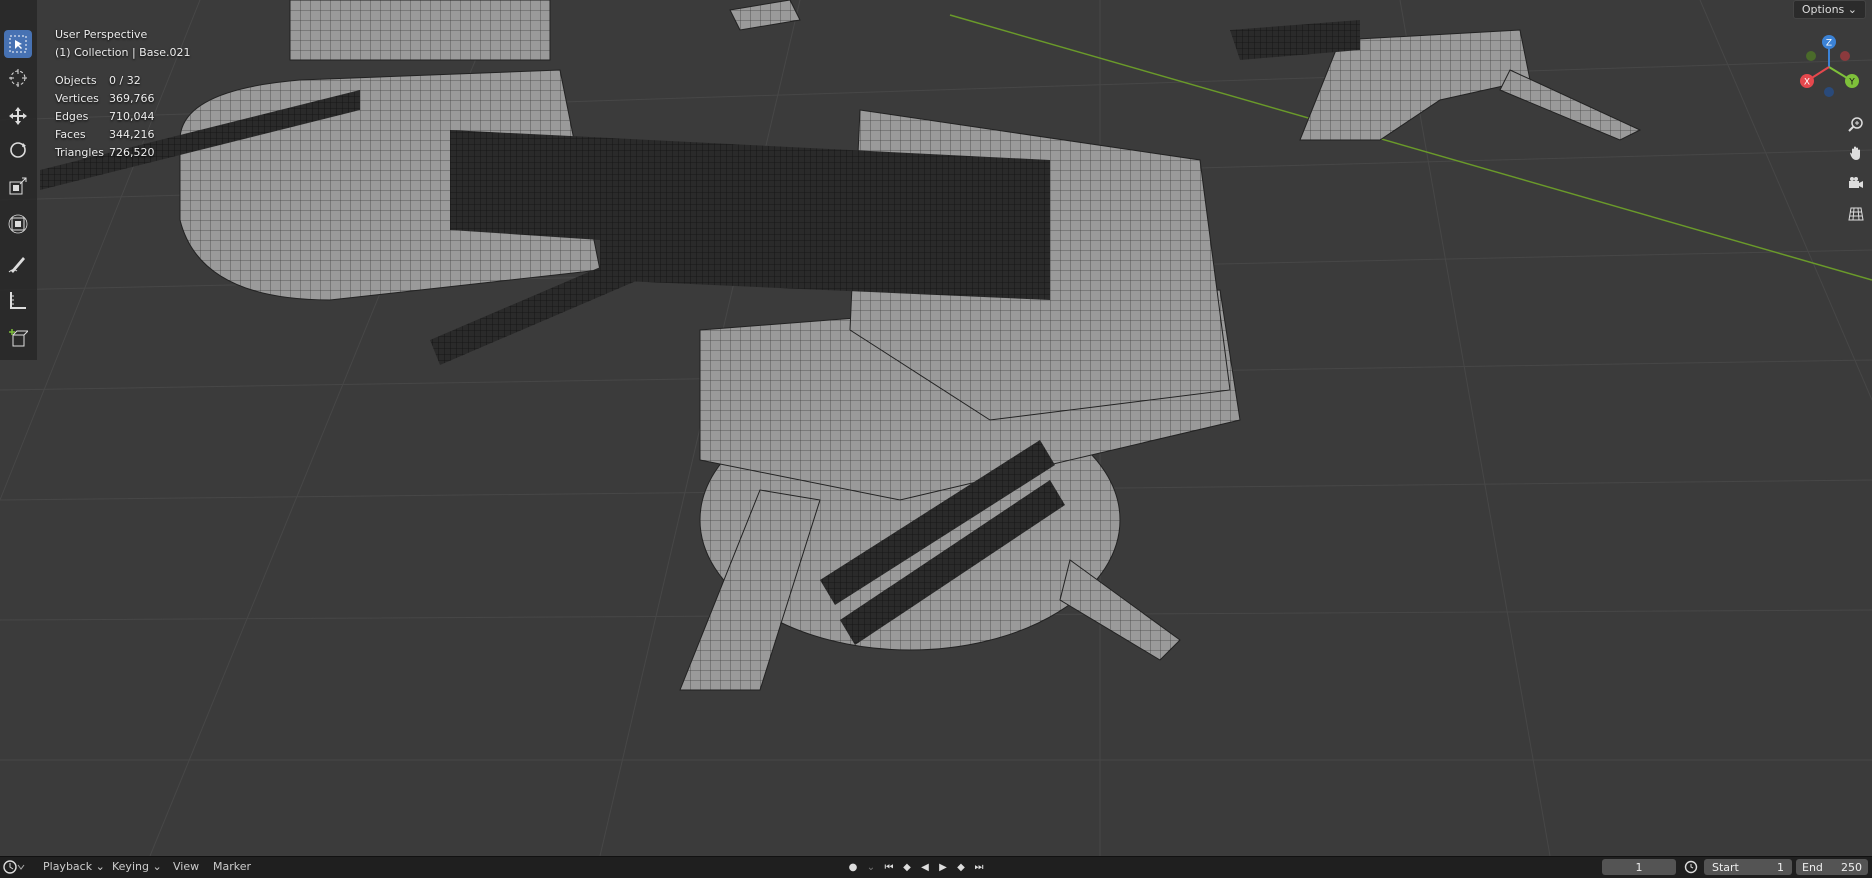 The width and height of the screenshot is (1872, 878). What do you see at coordinates (18, 116) in the screenshot?
I see `move-icon` at bounding box center [18, 116].